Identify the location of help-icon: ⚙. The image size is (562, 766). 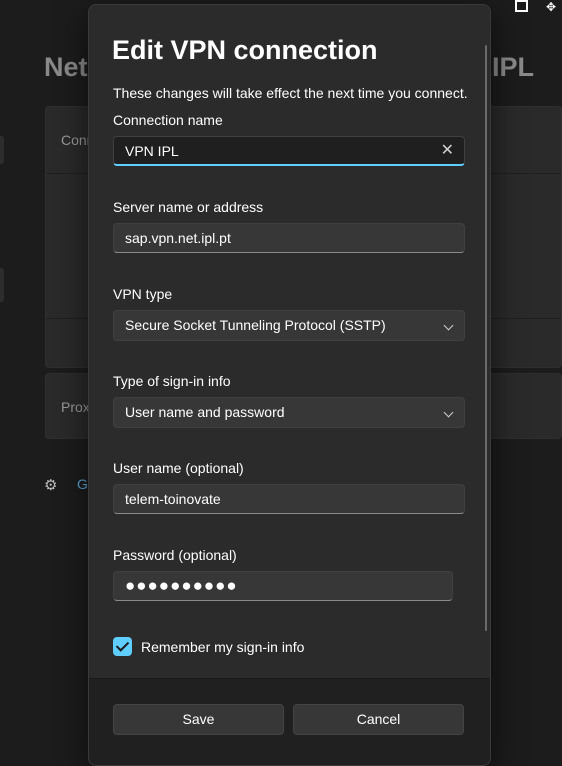
(51, 485).